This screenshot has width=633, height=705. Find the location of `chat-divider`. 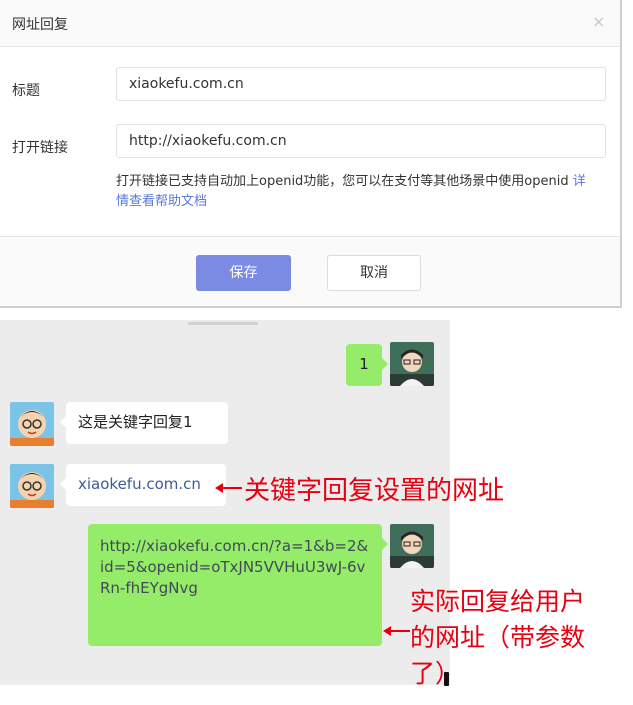

chat-divider is located at coordinates (223, 323).